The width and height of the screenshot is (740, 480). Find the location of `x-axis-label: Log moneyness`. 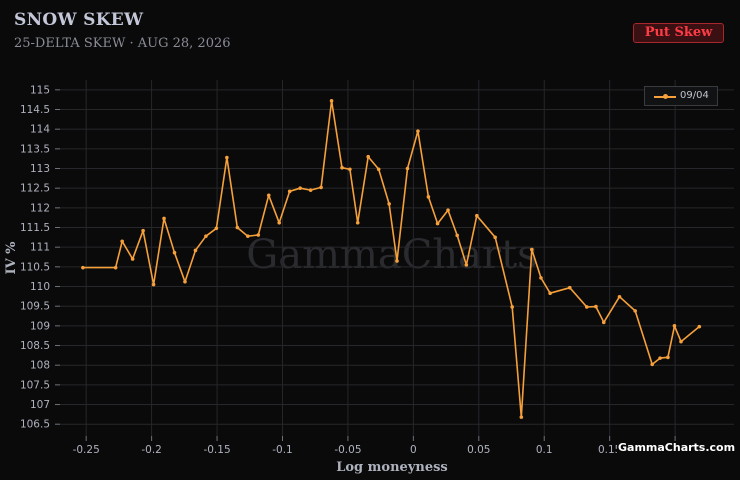

x-axis-label: Log moneyness is located at coordinates (392, 467).